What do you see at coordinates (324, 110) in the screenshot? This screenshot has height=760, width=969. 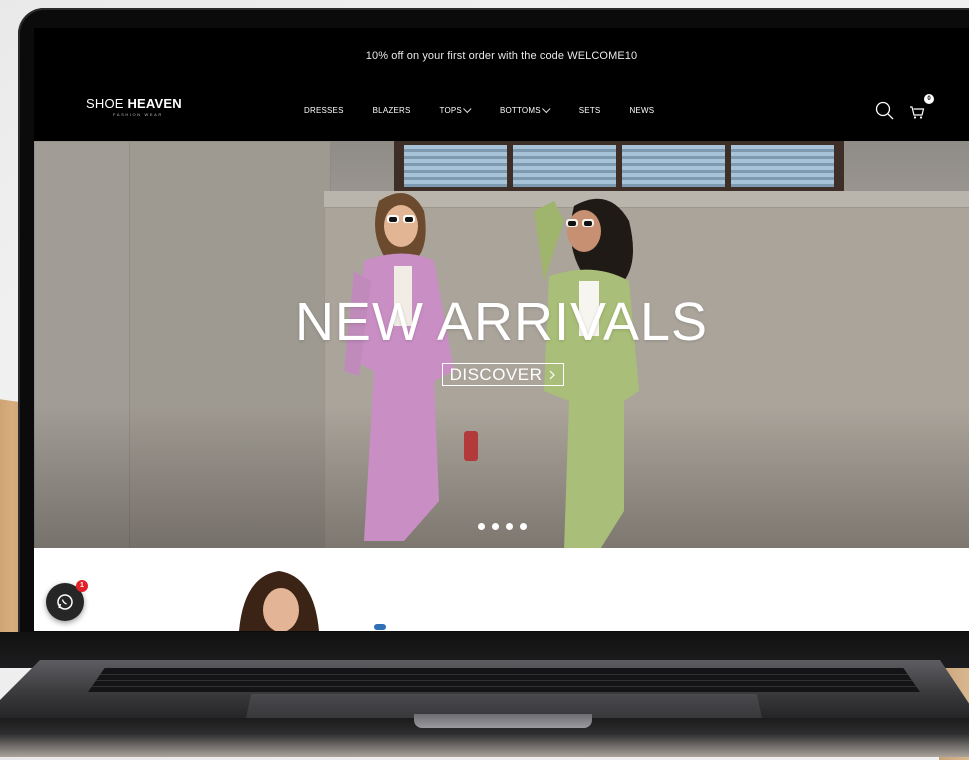 I see `nav-dresses: DRESSES` at bounding box center [324, 110].